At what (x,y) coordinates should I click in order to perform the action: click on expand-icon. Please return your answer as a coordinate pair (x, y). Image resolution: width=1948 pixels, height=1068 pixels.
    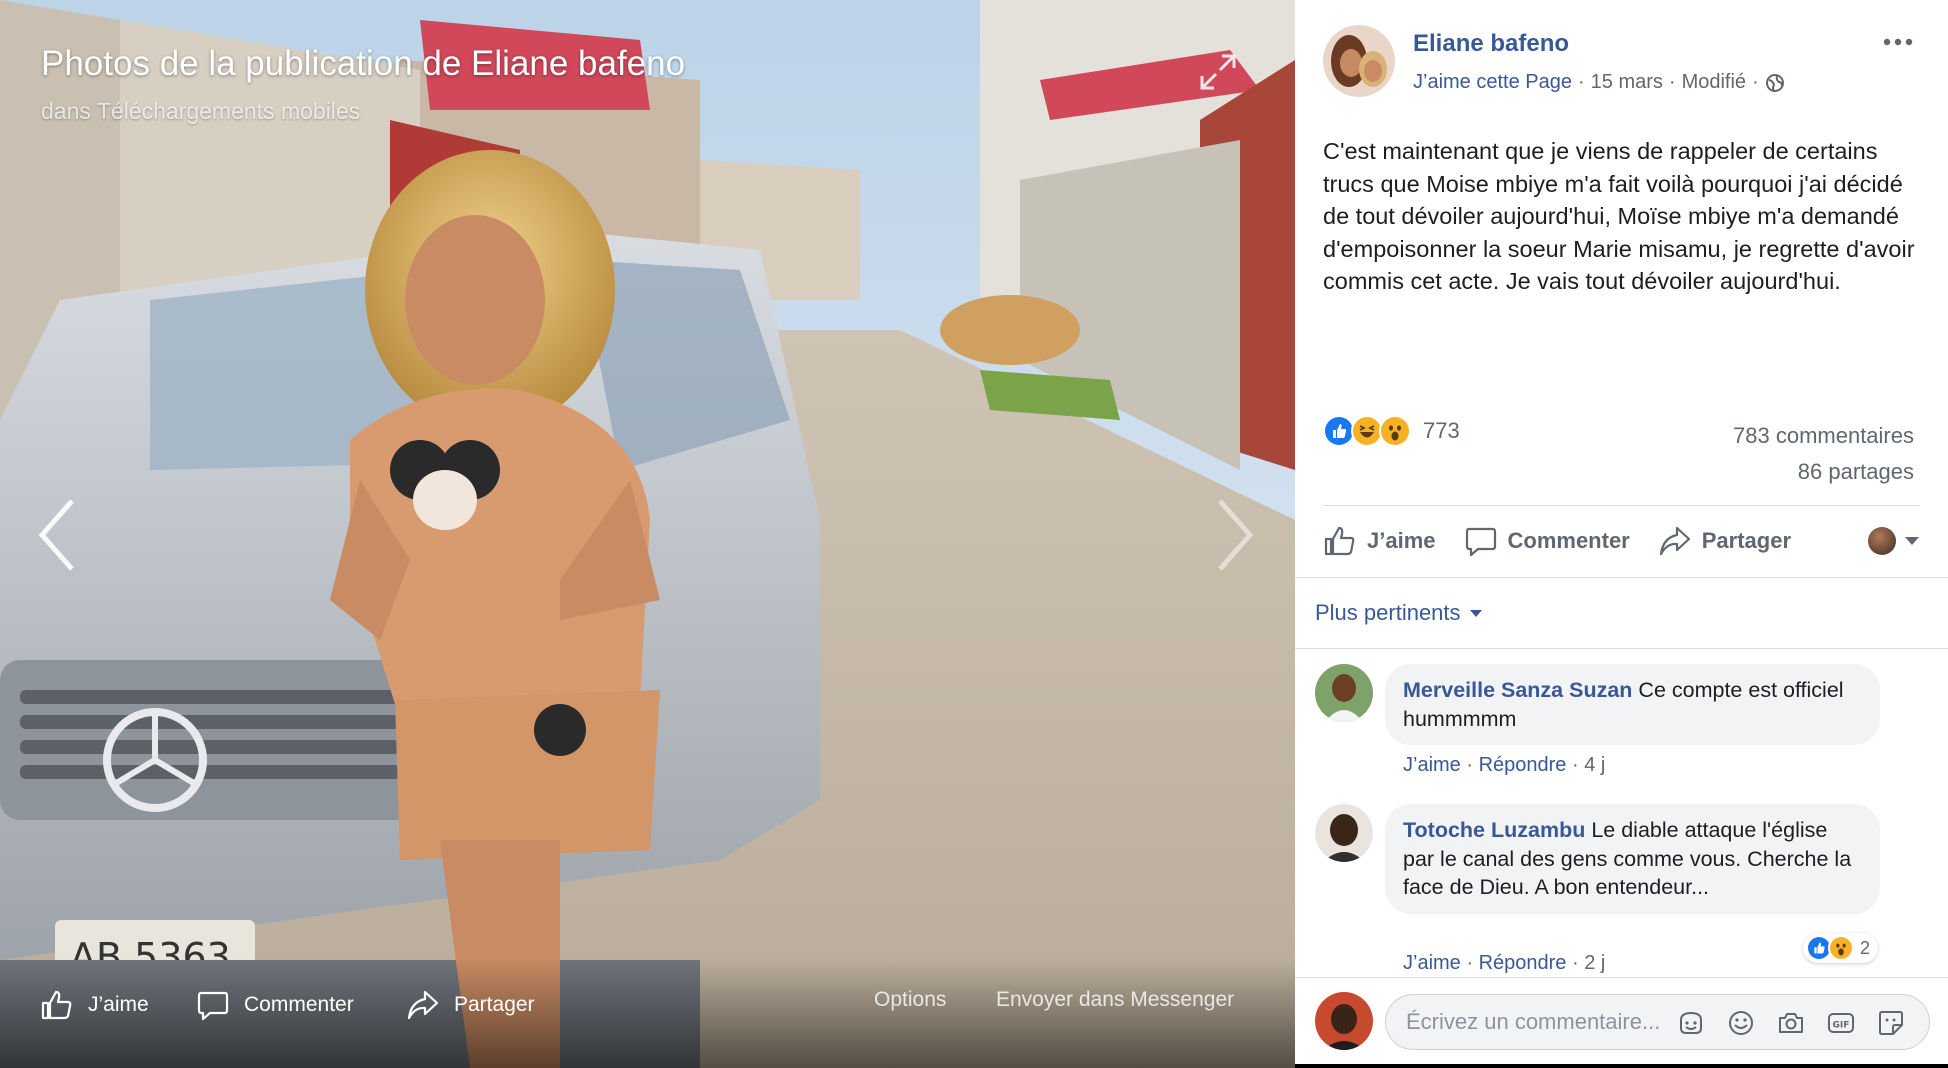
    Looking at the image, I should click on (1218, 72).